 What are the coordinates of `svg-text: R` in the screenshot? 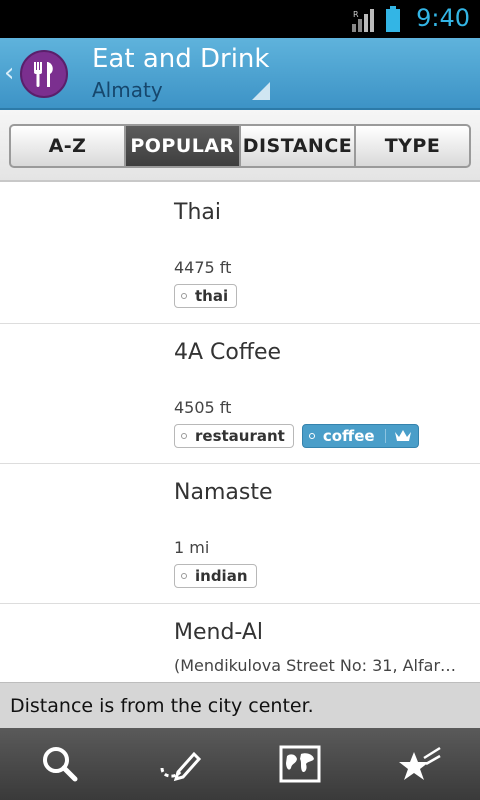 It's located at (356, 14).